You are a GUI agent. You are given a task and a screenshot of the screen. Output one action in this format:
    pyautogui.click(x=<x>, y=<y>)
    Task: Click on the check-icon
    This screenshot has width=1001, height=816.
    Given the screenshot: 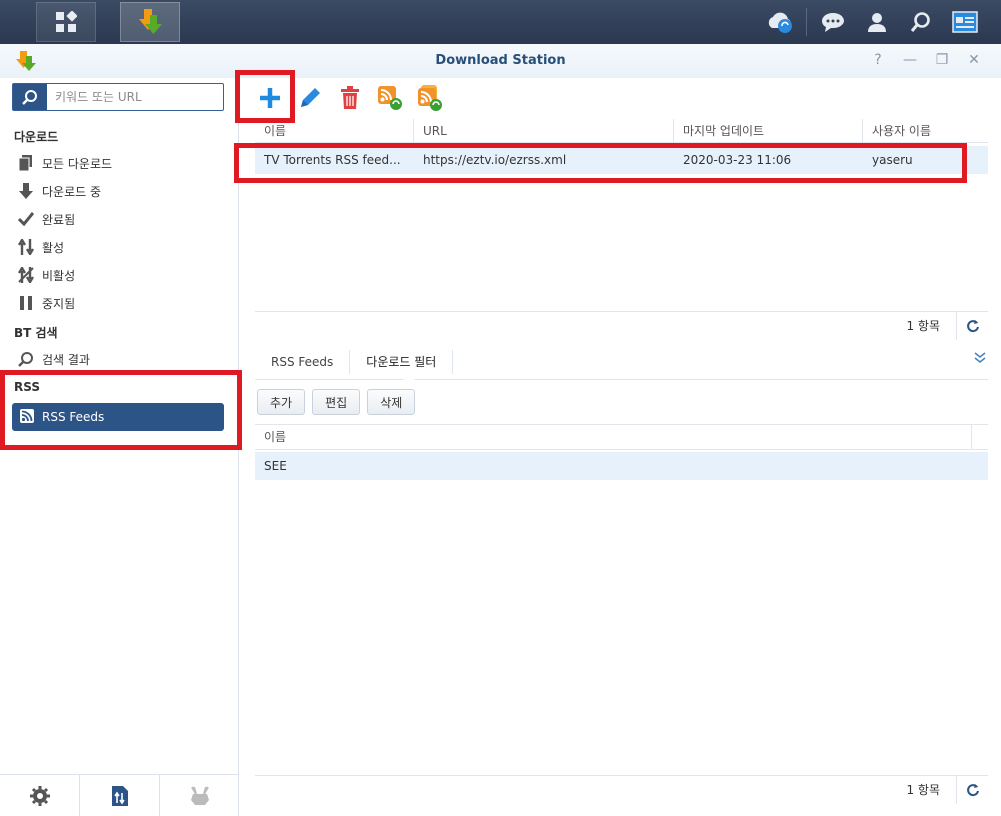 What is the action you would take?
    pyautogui.click(x=26, y=219)
    